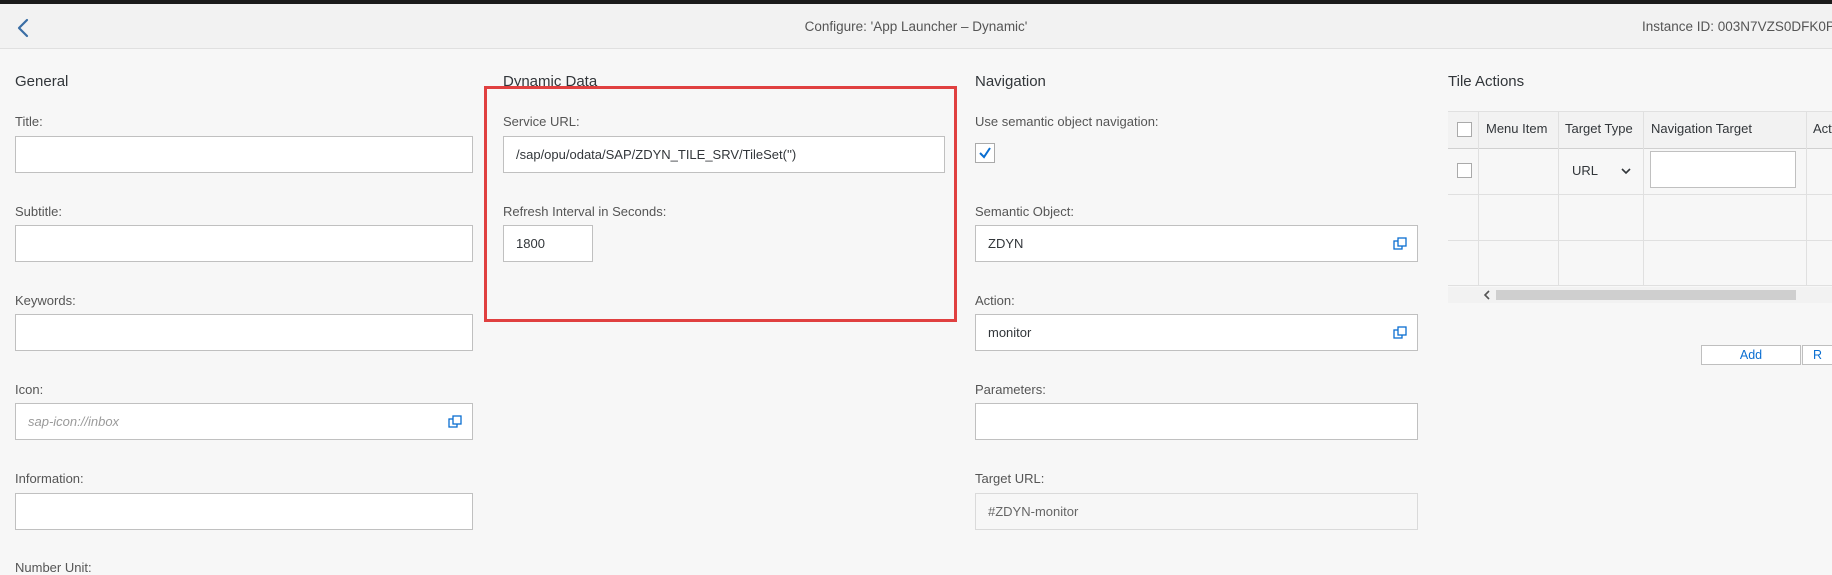 The image size is (1832, 575). Describe the element at coordinates (244, 511) in the screenshot. I see `information-input` at that location.